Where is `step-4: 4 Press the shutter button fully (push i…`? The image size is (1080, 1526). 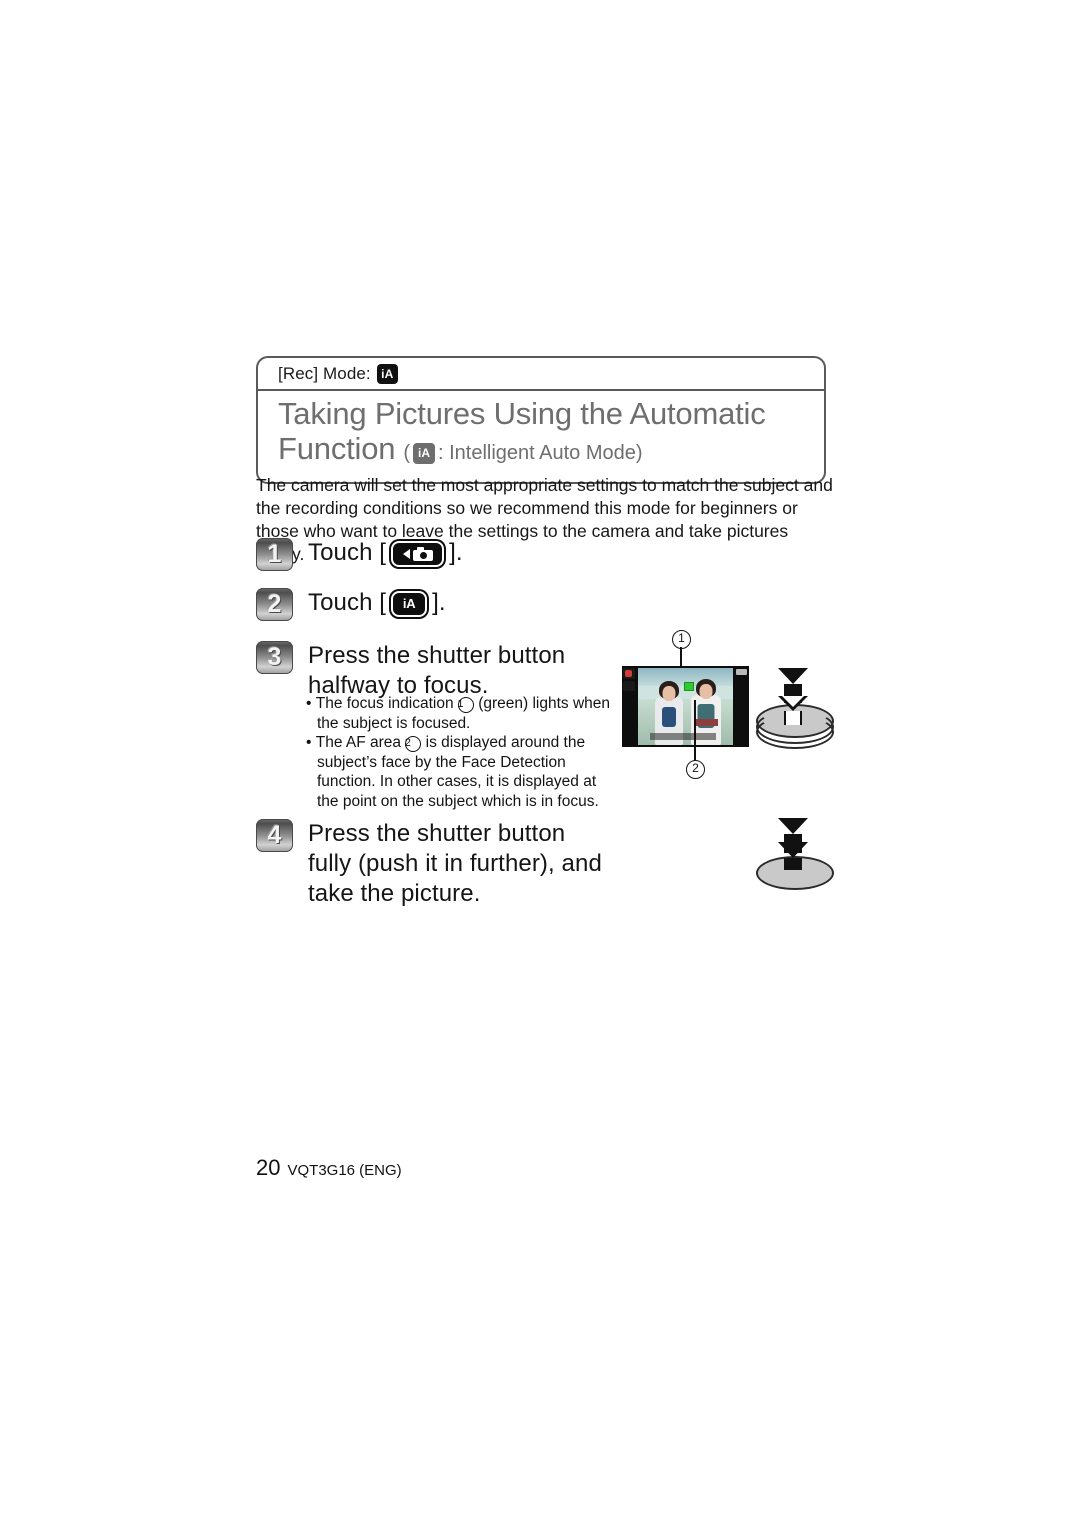
step-4: 4 Press the shutter button fully (push i… is located at coordinates (436, 864).